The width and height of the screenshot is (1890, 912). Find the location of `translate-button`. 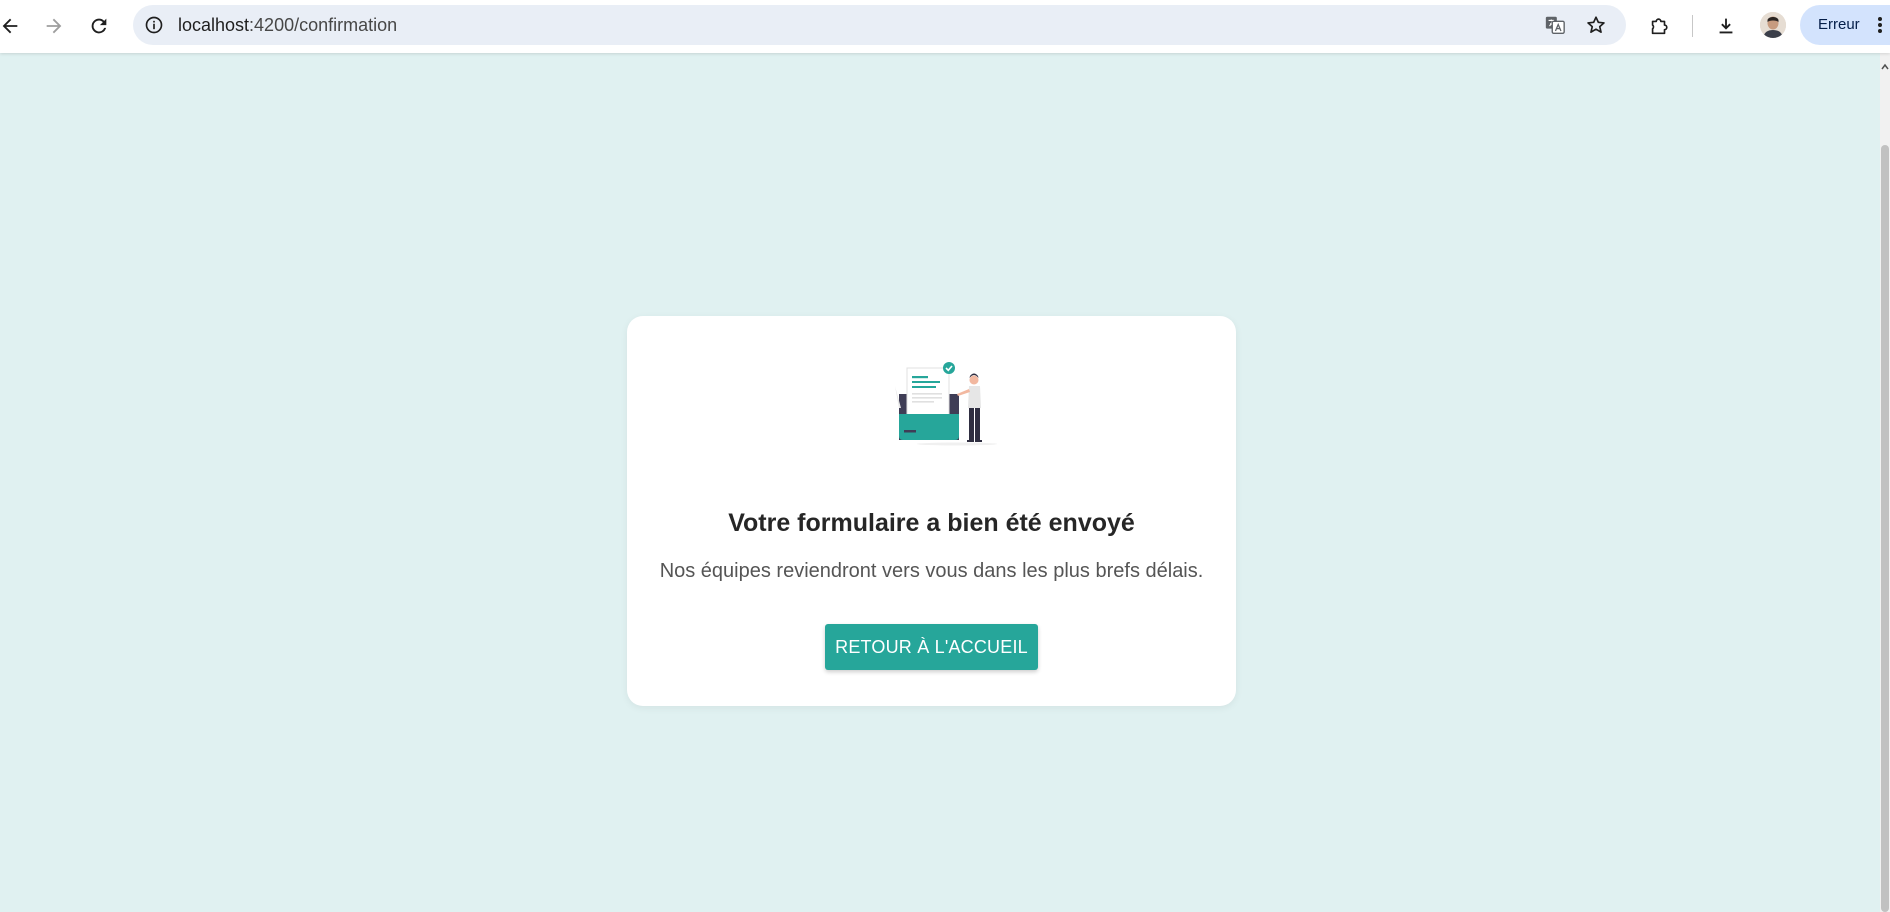

translate-button is located at coordinates (1555, 25).